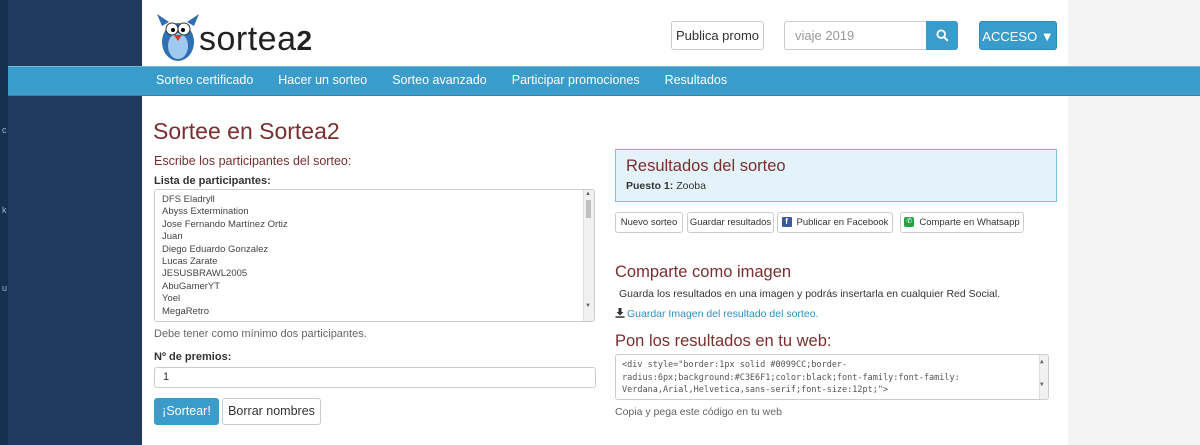  What do you see at coordinates (691, 186) in the screenshot?
I see `winner-name: Zooba` at bounding box center [691, 186].